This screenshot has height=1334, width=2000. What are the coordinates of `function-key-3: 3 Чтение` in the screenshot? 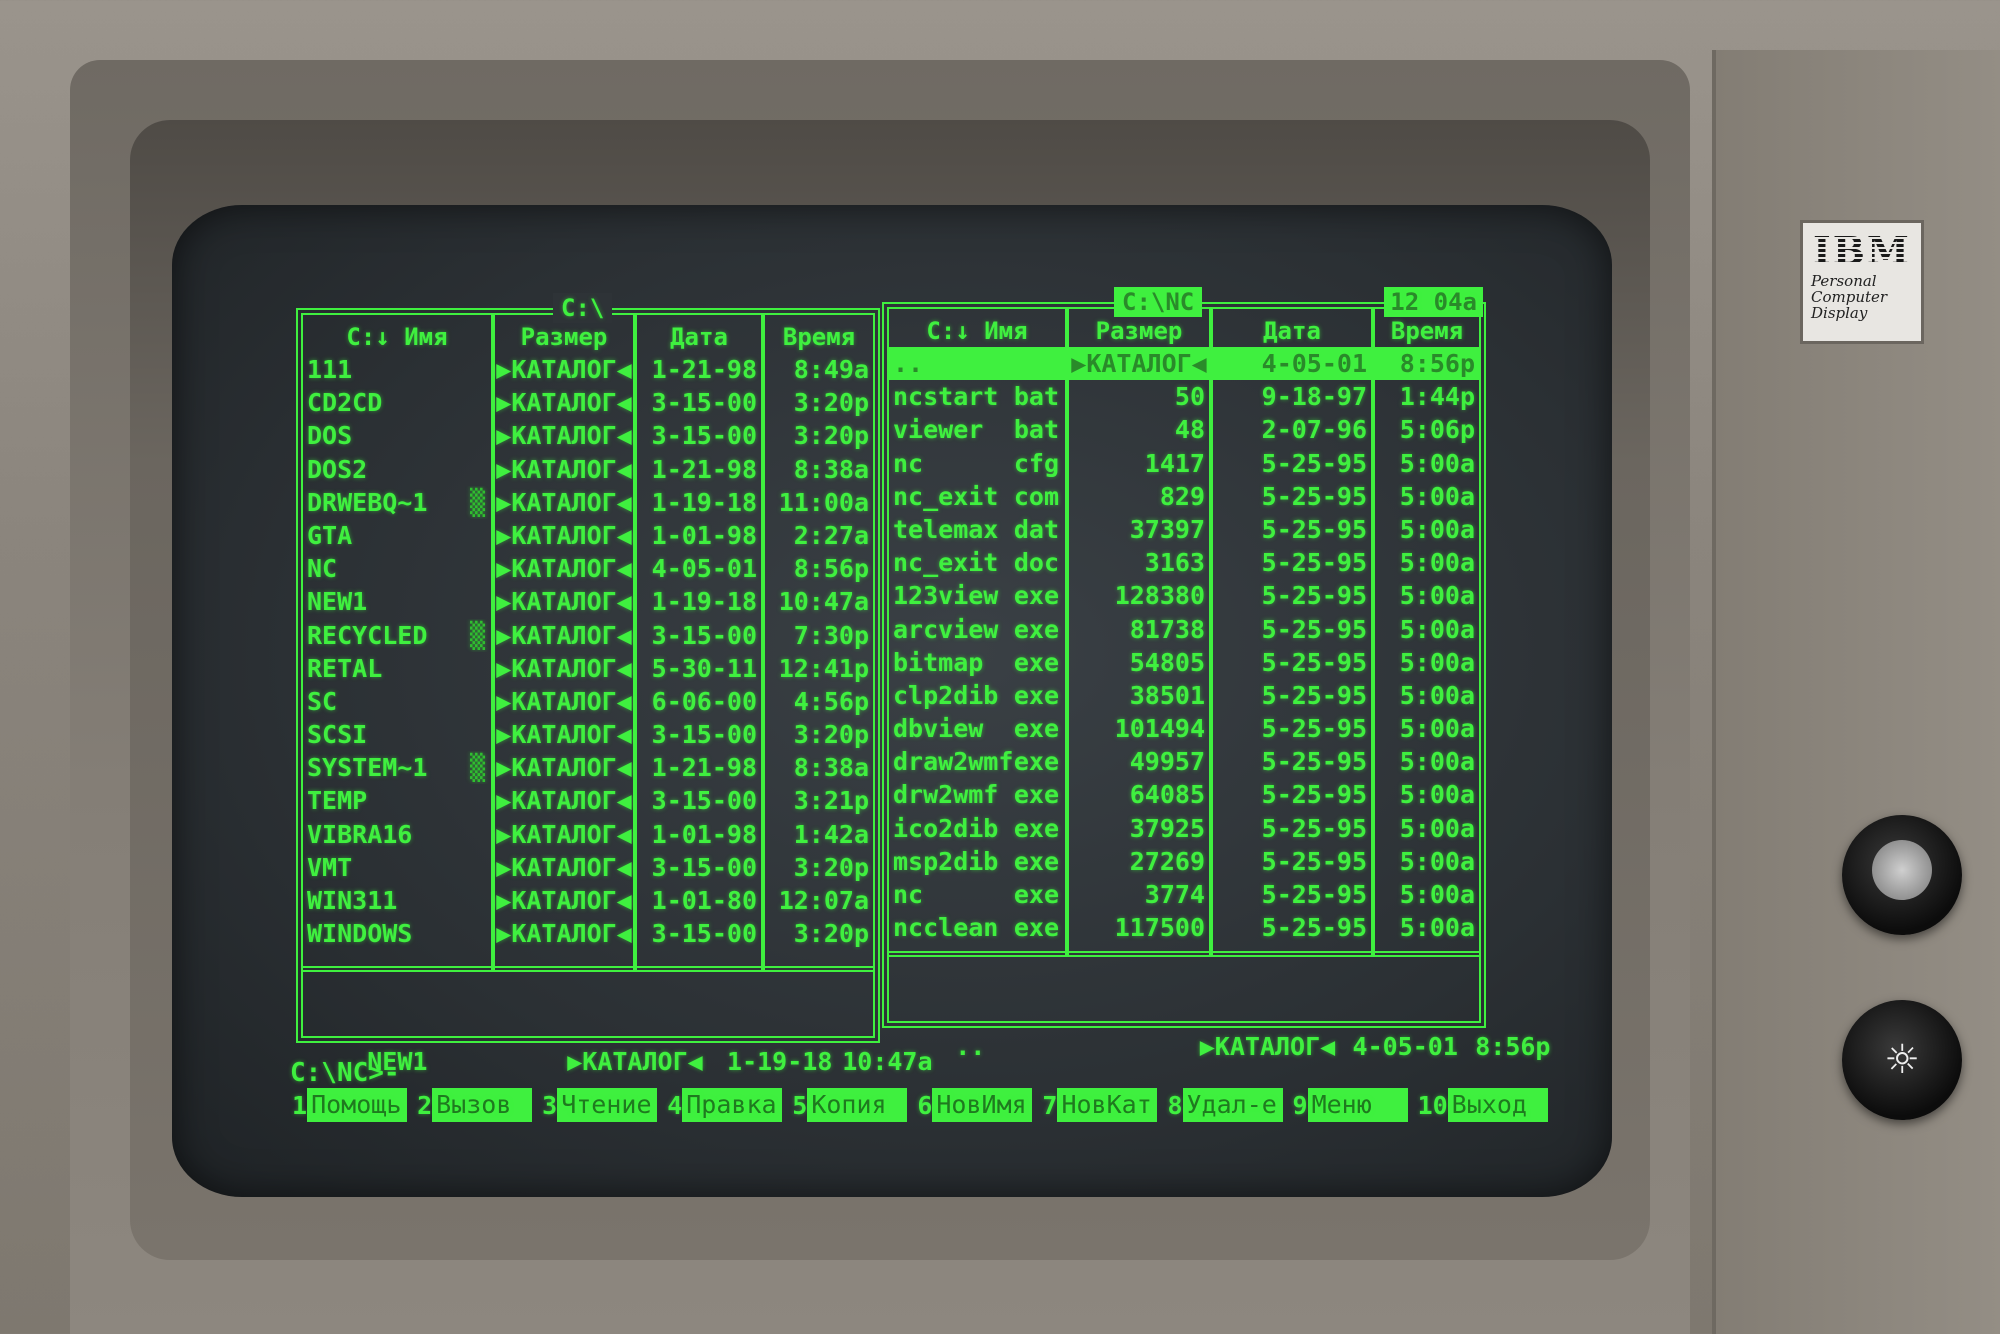 It's located at (600, 1105).